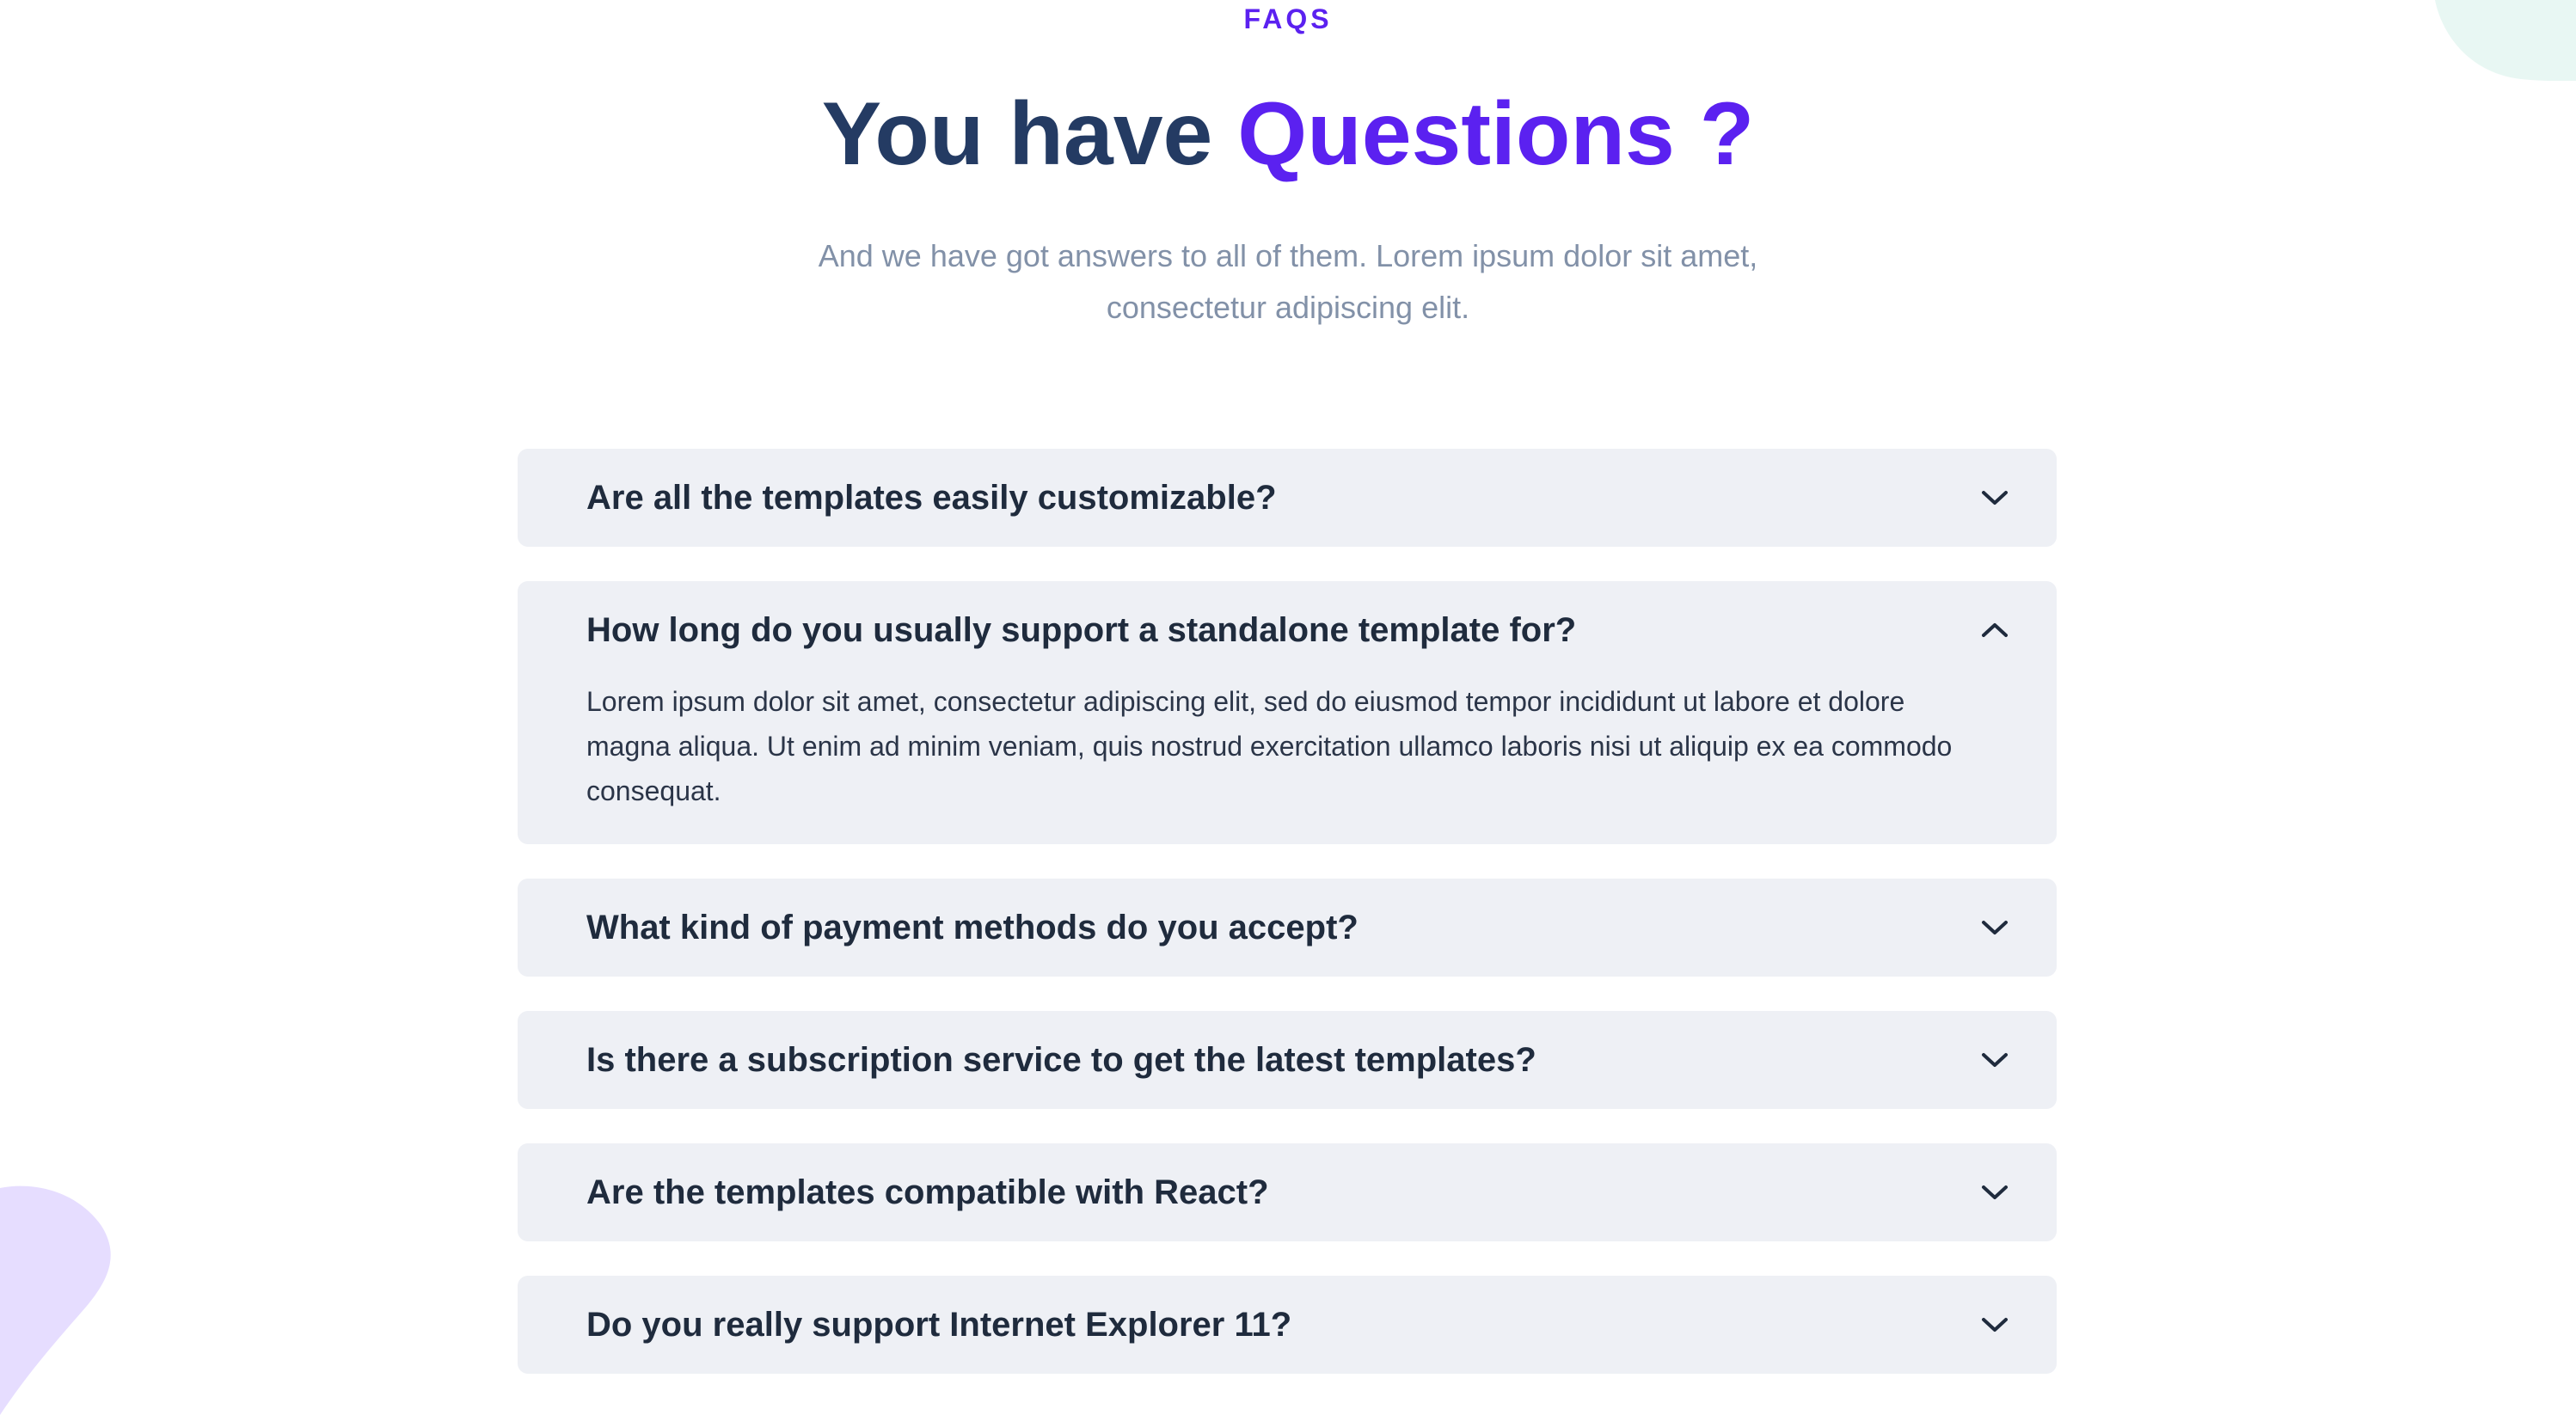 This screenshot has width=2576, height=1415. I want to click on faq-item: Are the templates compatible with React?, so click(1288, 1192).